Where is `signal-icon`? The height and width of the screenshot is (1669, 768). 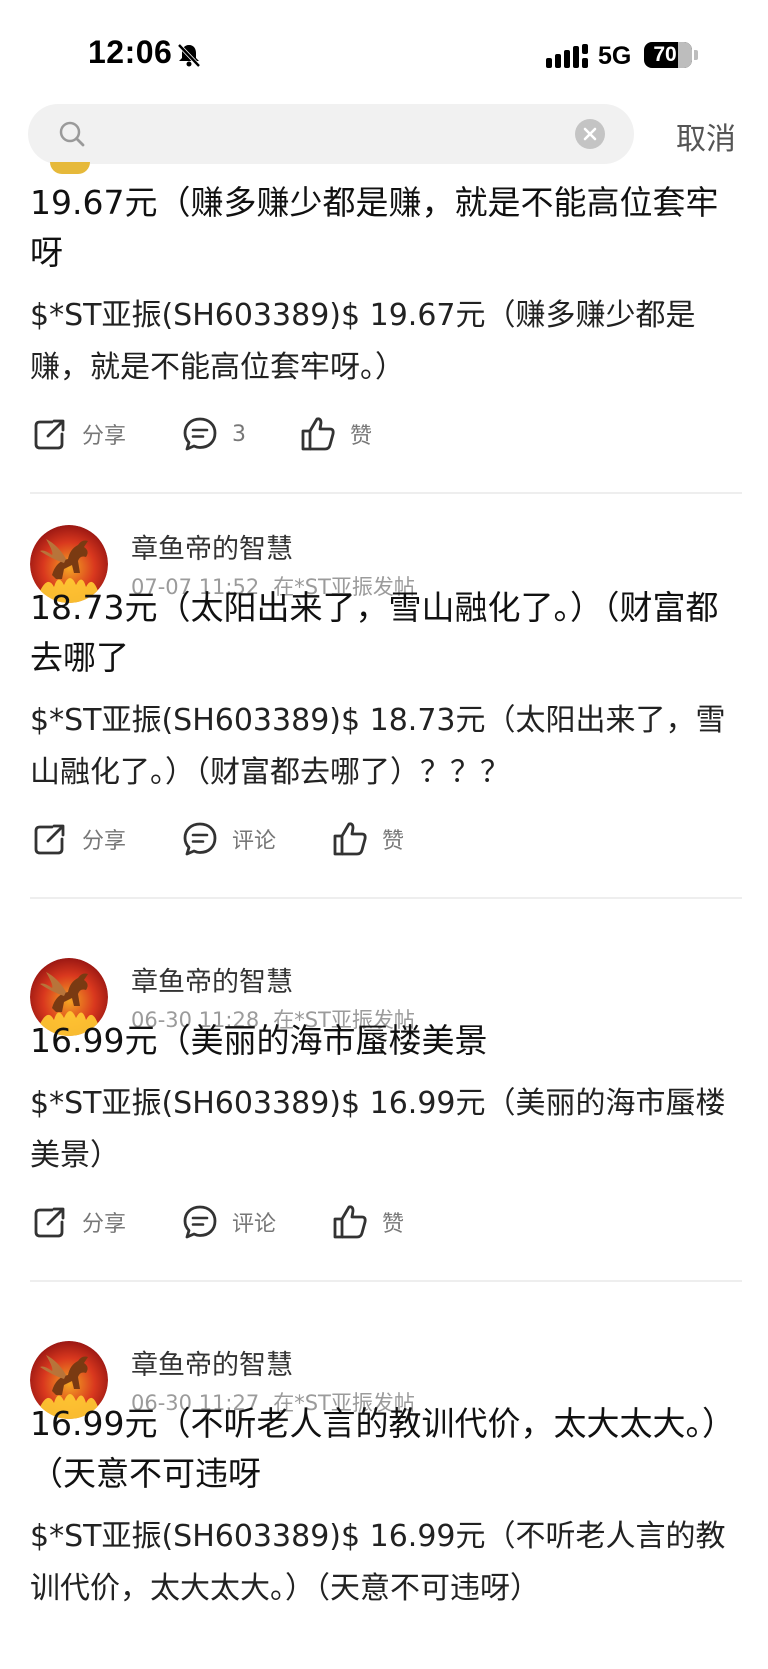
signal-icon is located at coordinates (567, 56).